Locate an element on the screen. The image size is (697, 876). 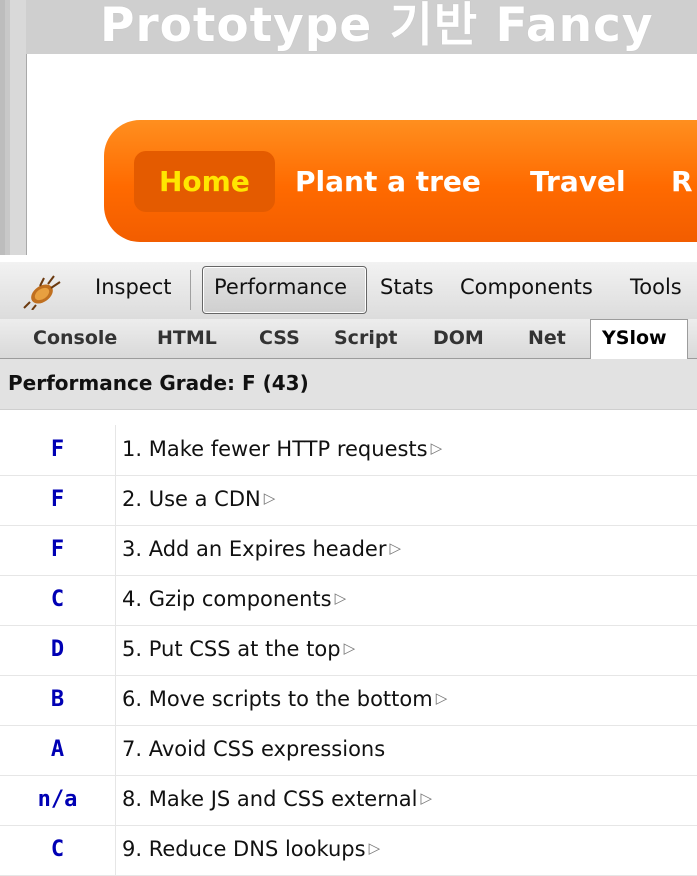
tab-css: CSS is located at coordinates (279, 338).